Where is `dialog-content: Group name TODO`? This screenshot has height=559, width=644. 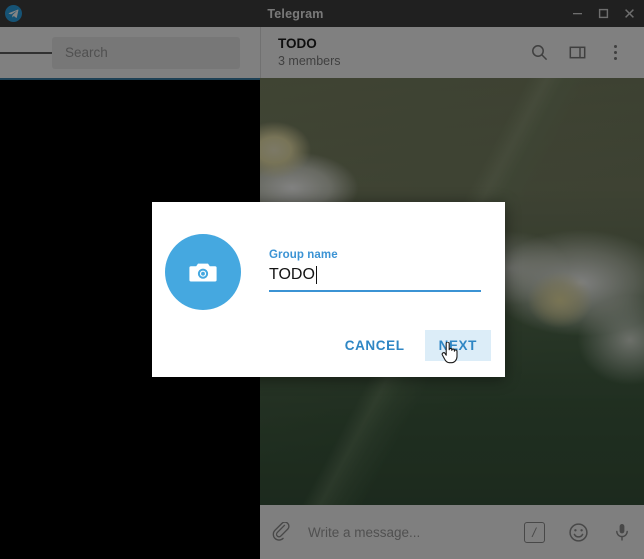 dialog-content: Group name TODO is located at coordinates (328, 266).